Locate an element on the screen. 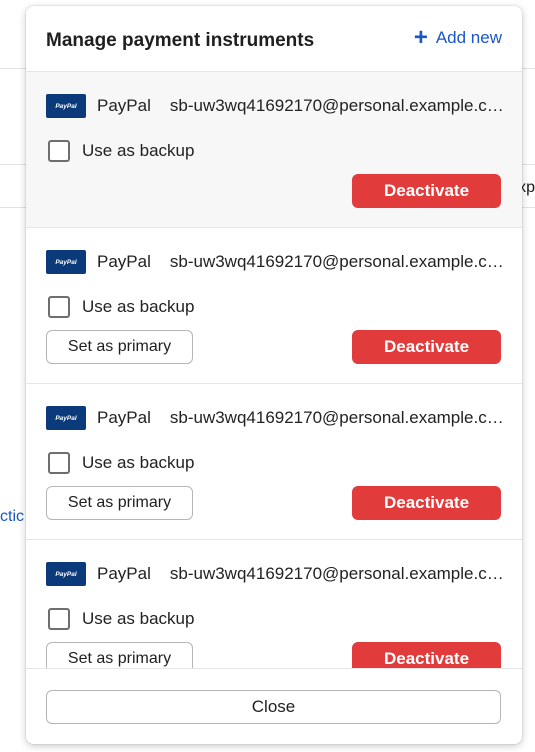 The height and width of the screenshot is (752, 535). close-button: Close is located at coordinates (273, 707).